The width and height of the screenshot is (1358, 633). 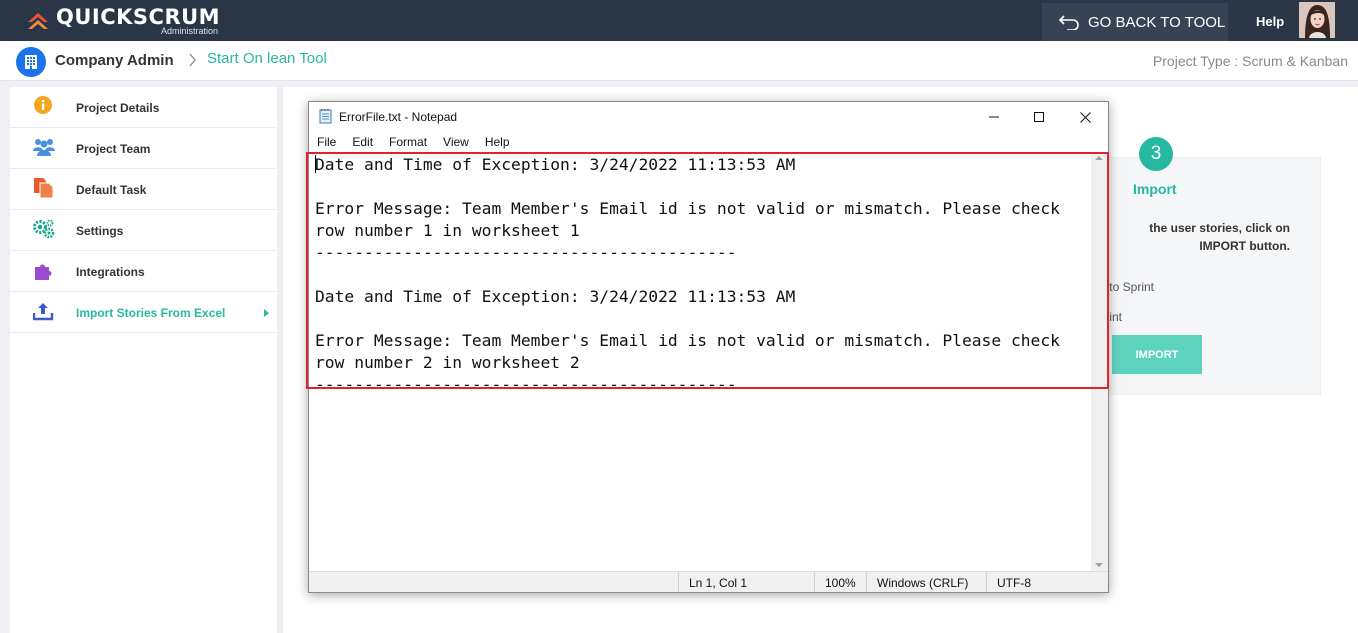 I want to click on puzzle-icon, so click(x=43, y=272).